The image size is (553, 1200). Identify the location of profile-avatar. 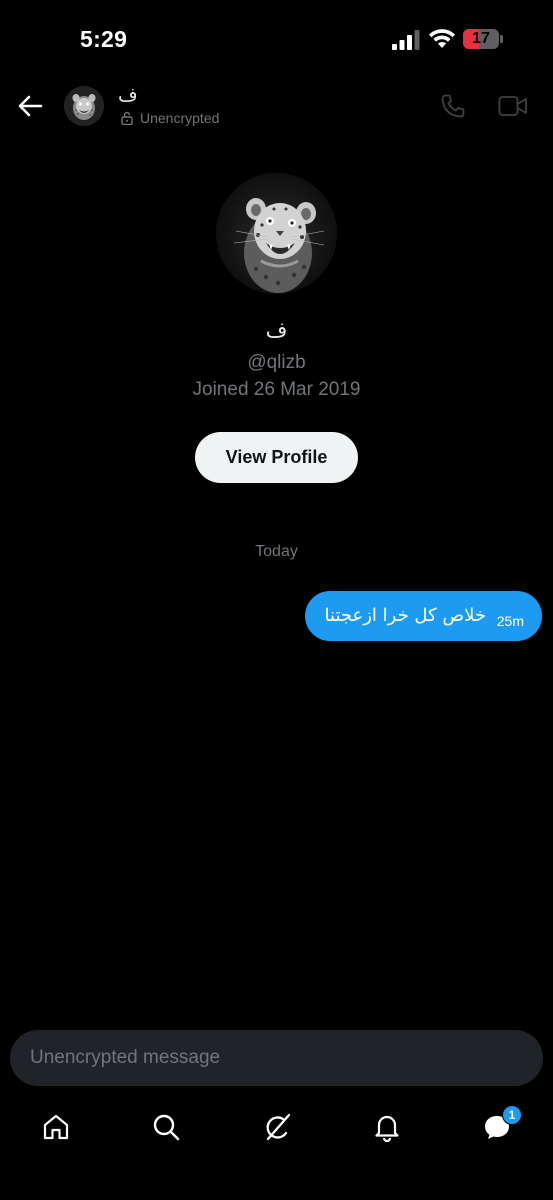
(276, 233).